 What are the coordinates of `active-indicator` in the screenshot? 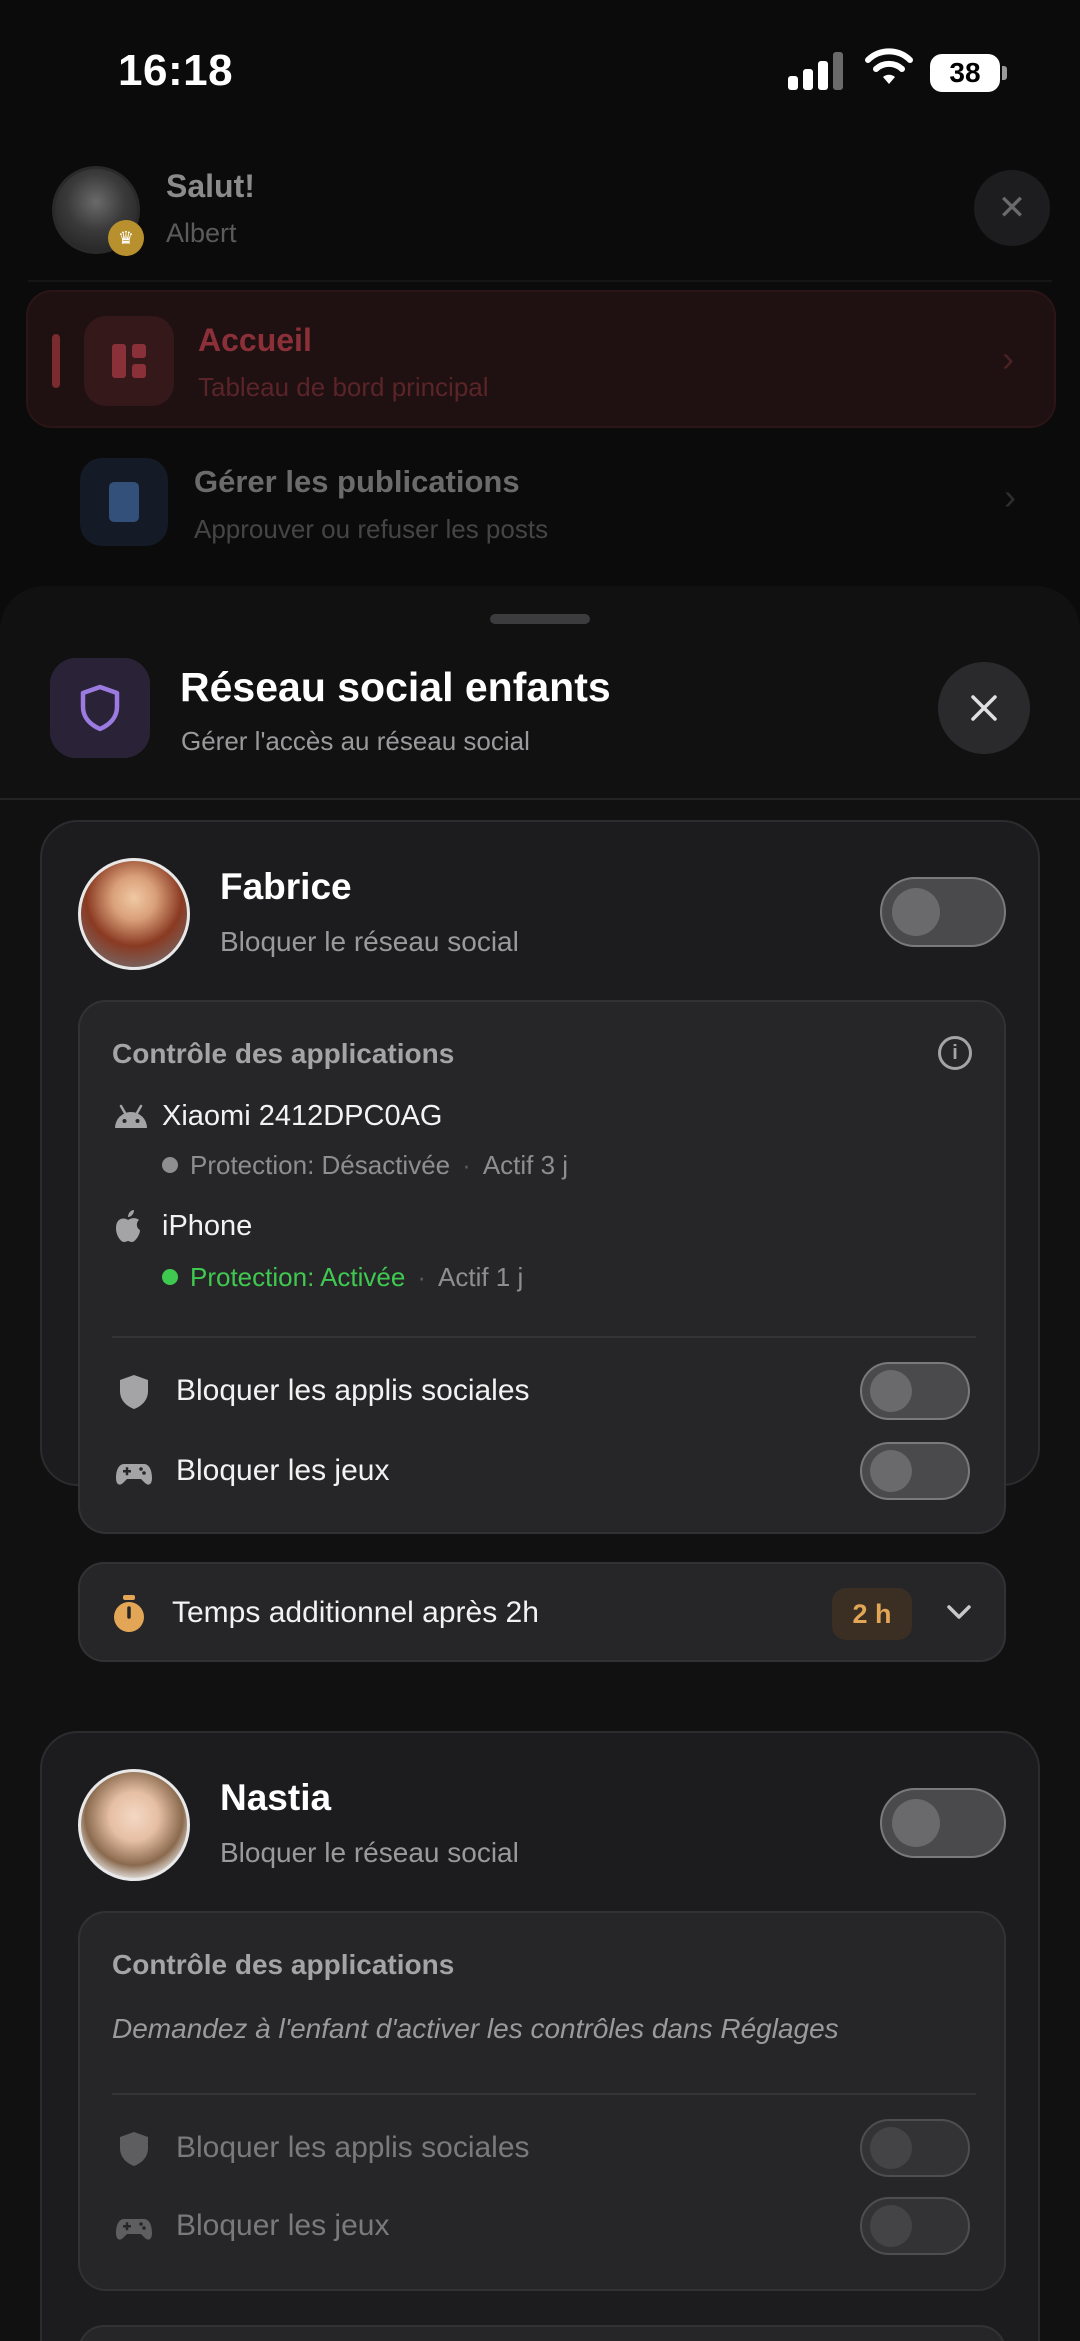 It's located at (56, 361).